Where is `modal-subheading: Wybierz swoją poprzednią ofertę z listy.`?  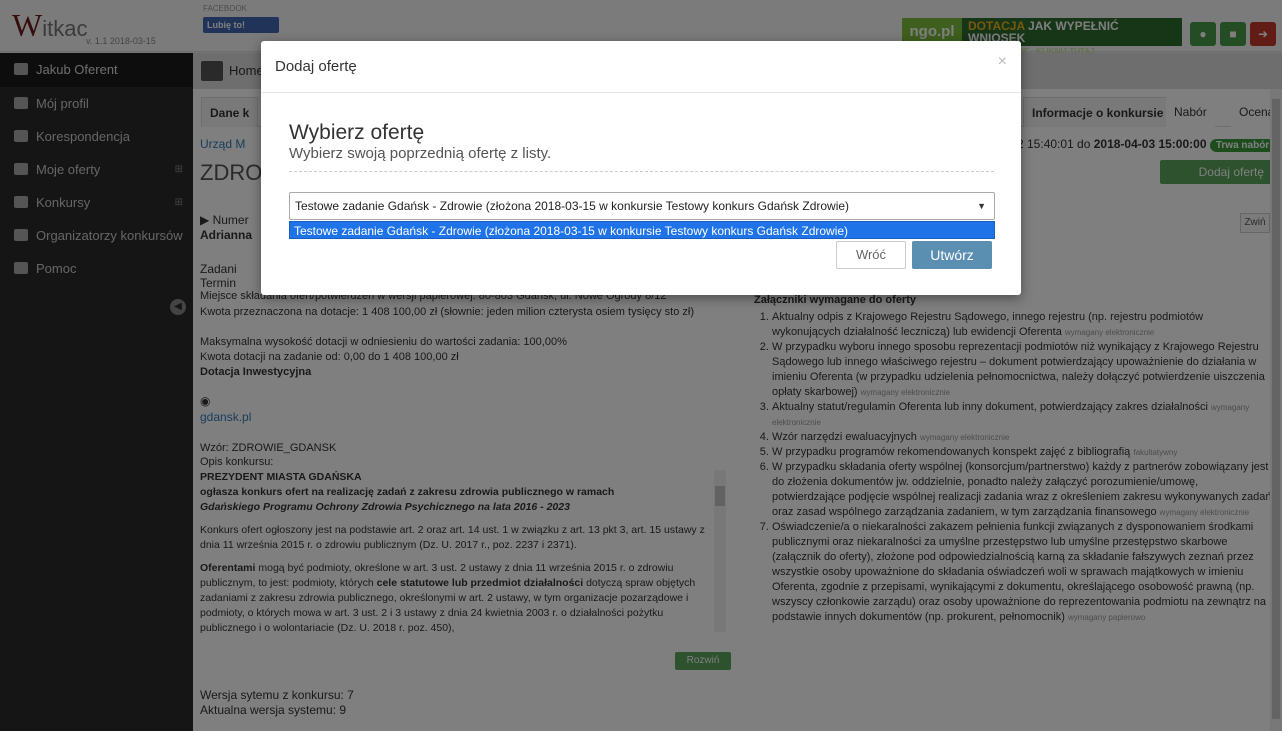 modal-subheading: Wybierz swoją poprzednią ofertę z listy. is located at coordinates (420, 153).